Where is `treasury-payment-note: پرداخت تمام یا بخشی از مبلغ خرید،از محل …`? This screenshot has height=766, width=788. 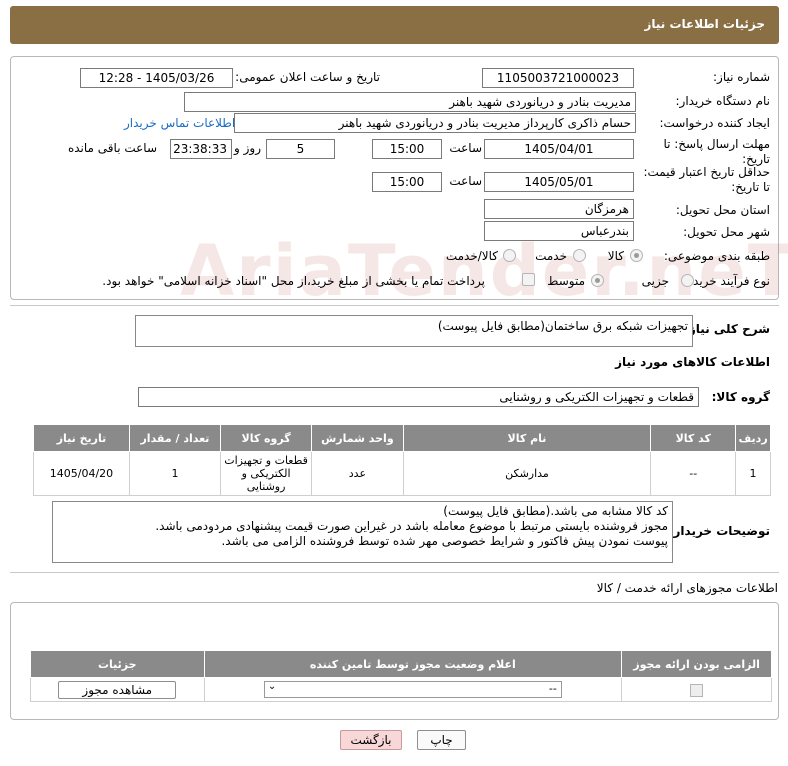 treasury-payment-note: پرداخت تمام یا بخشی از مبلغ خرید،از محل … is located at coordinates (293, 281).